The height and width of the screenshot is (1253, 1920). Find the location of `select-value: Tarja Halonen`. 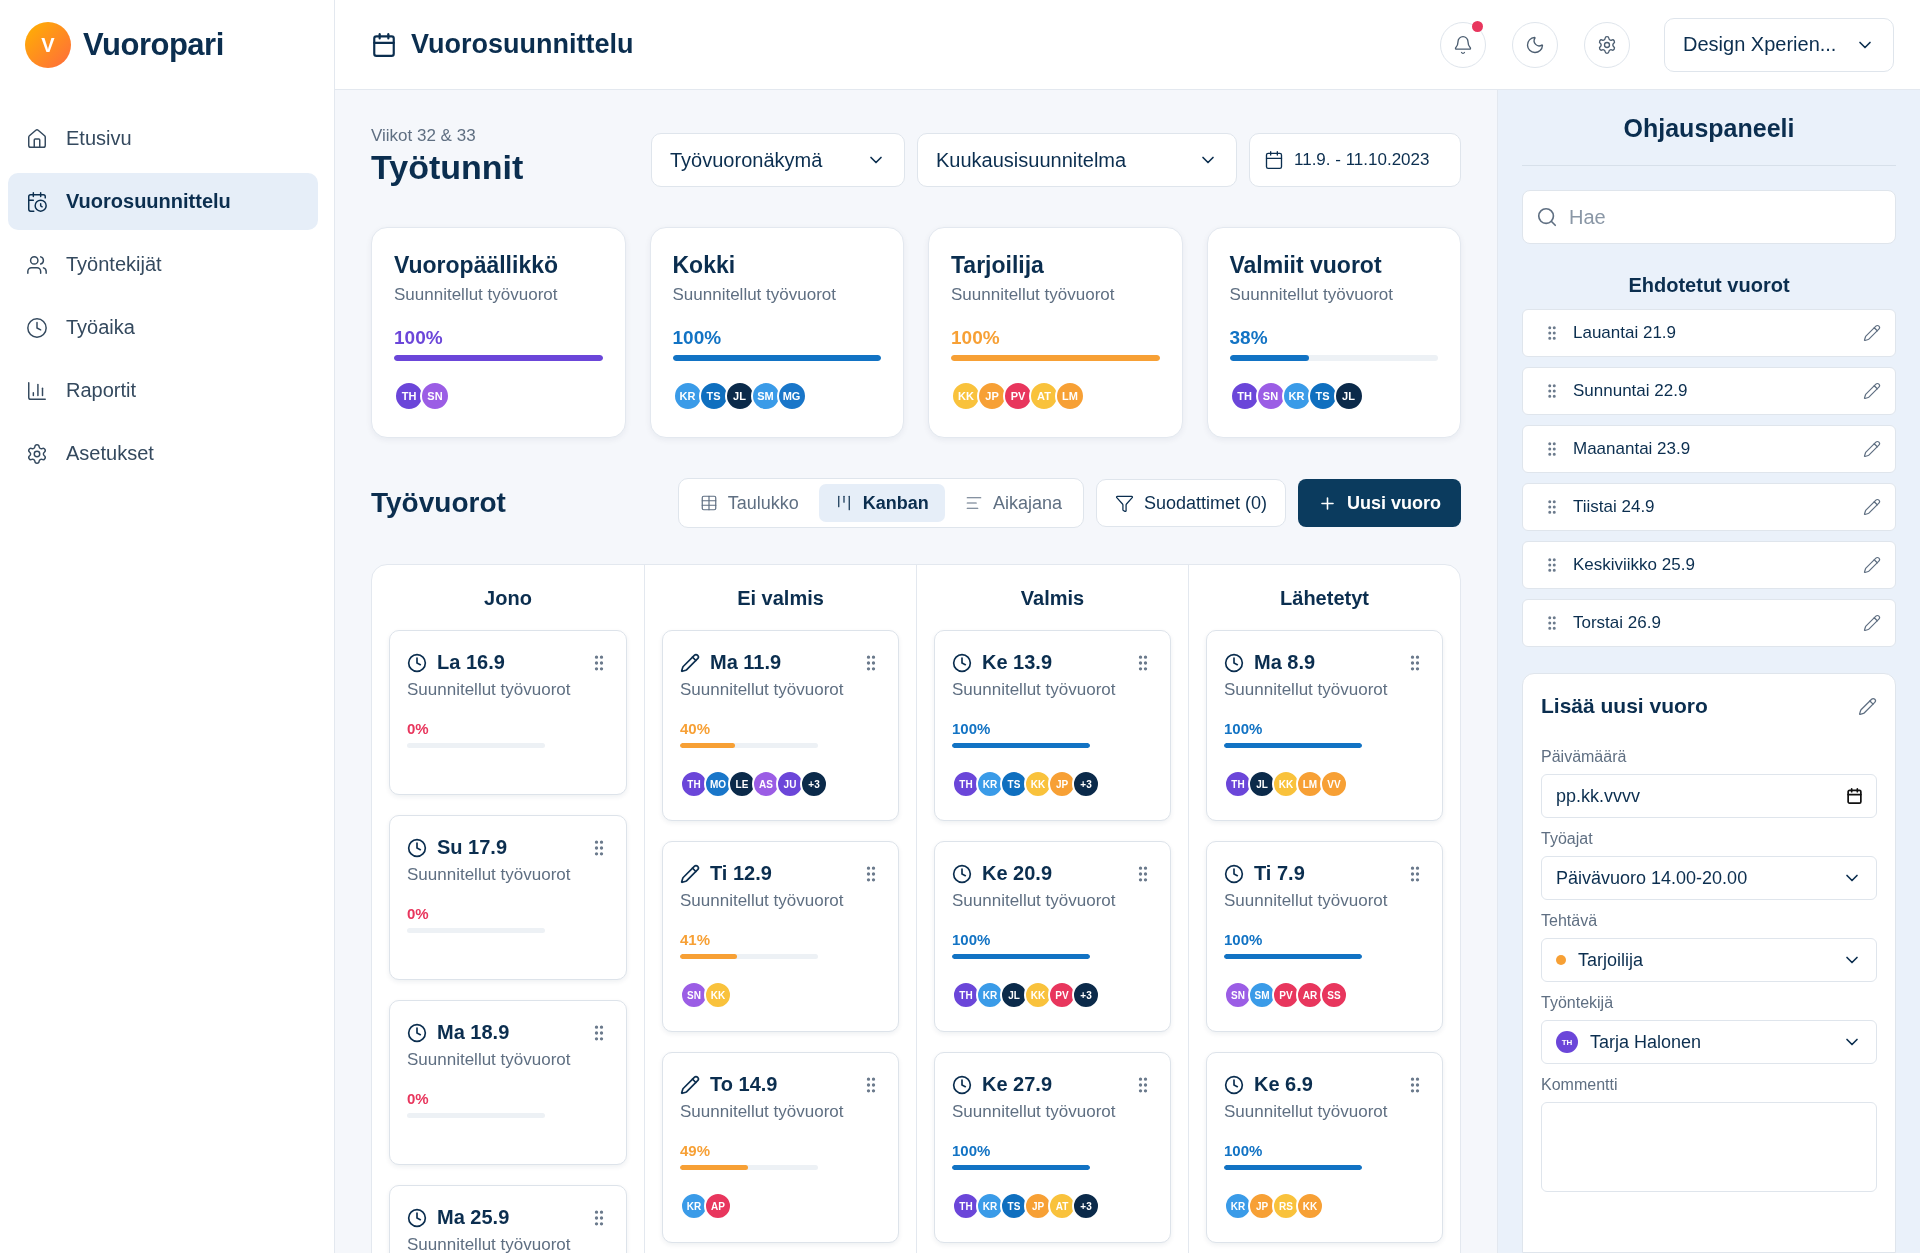

select-value: Tarja Halonen is located at coordinates (1646, 1042).